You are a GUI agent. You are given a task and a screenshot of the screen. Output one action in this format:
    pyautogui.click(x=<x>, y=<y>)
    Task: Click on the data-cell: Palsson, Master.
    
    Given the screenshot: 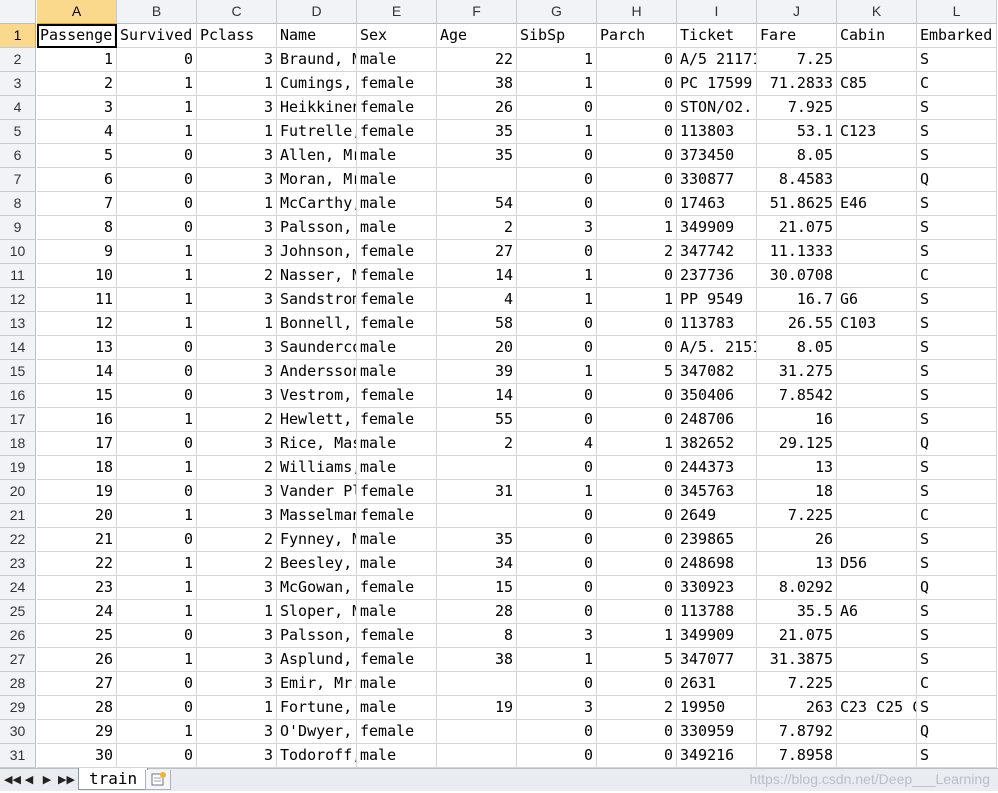 What is the action you would take?
    pyautogui.click(x=317, y=228)
    